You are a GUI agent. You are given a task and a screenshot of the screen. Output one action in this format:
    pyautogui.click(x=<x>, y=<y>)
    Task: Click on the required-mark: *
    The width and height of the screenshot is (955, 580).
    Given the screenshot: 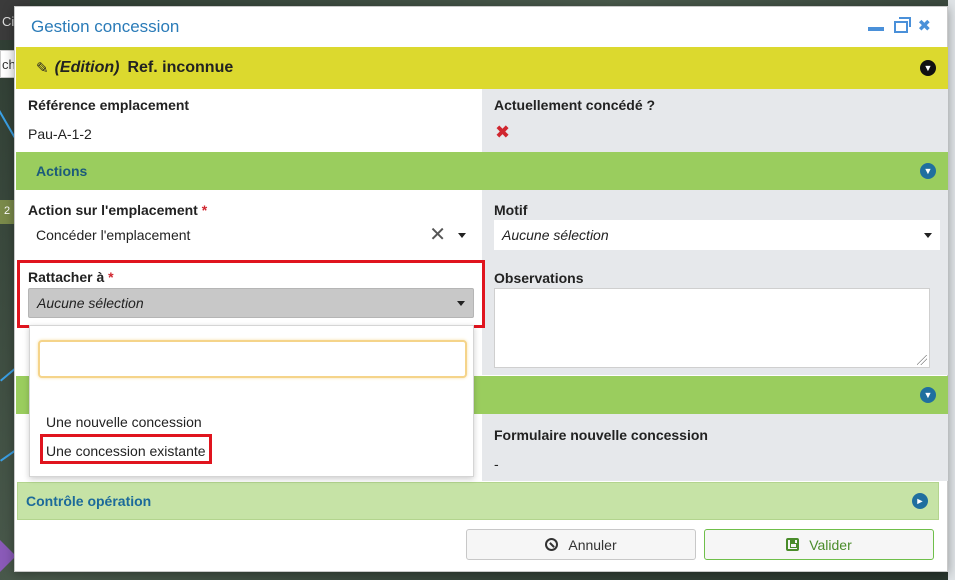 What is the action you would take?
    pyautogui.click(x=204, y=210)
    